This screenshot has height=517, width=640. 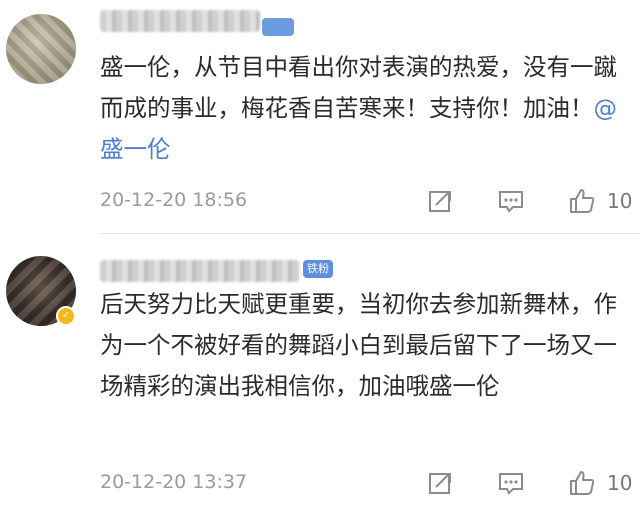 I want to click on user-badge, so click(x=278, y=27).